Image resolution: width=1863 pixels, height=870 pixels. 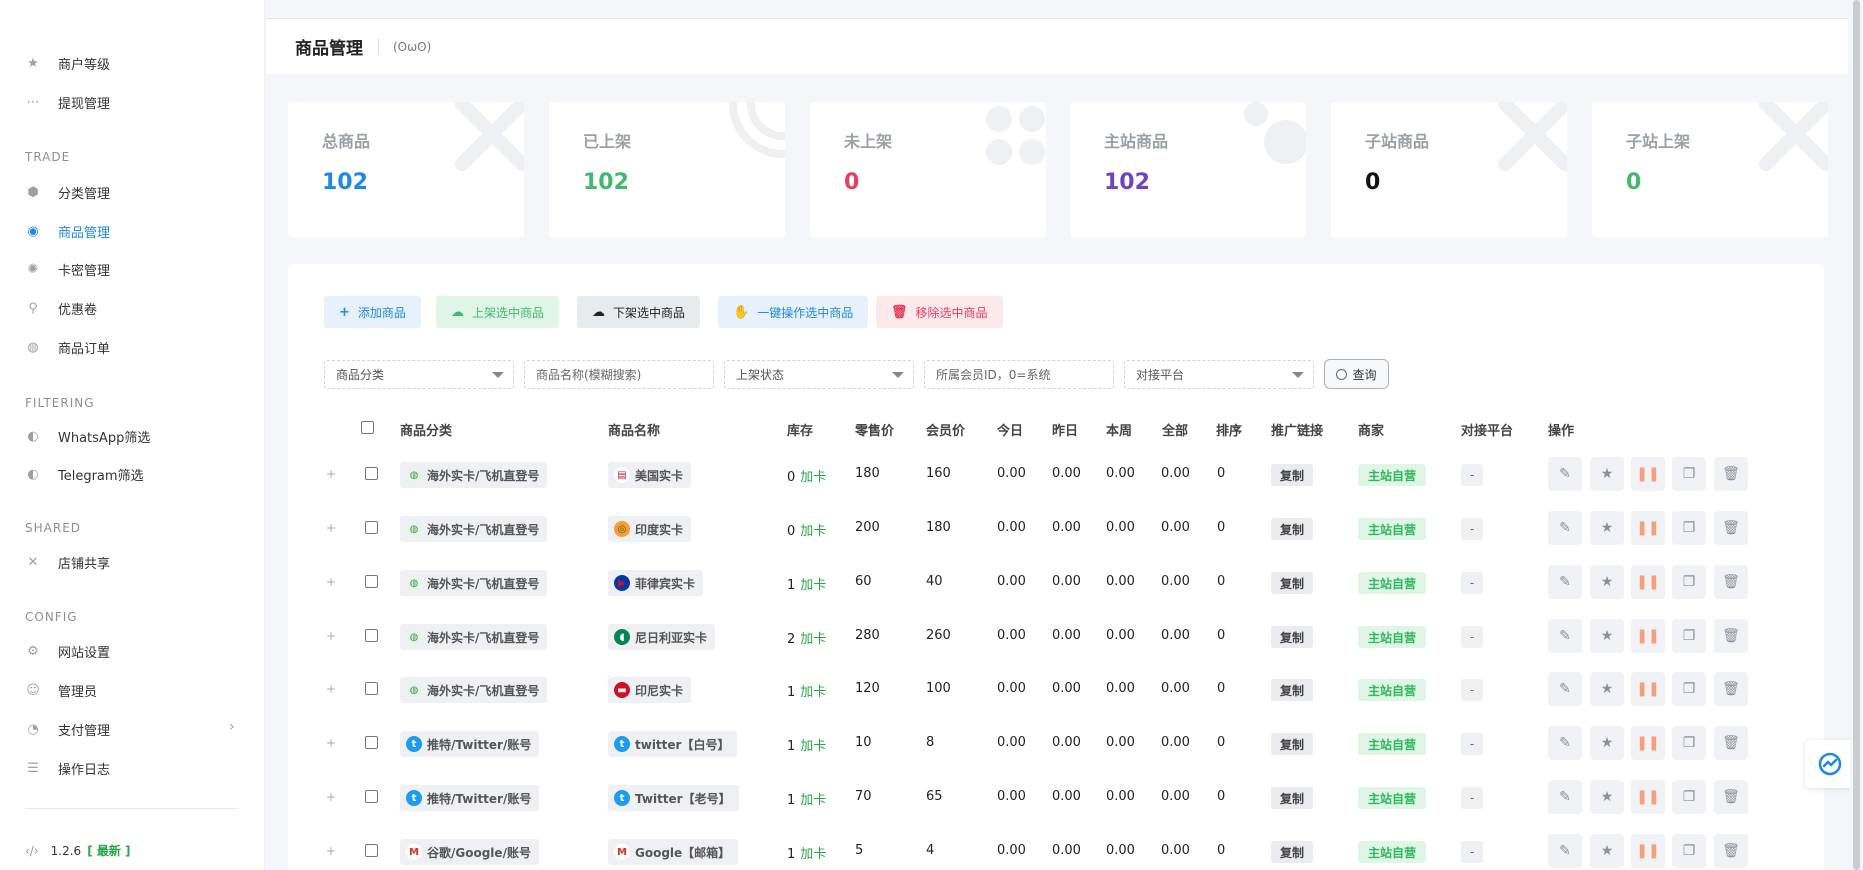 What do you see at coordinates (1830, 764) in the screenshot?
I see `support-float-button` at bounding box center [1830, 764].